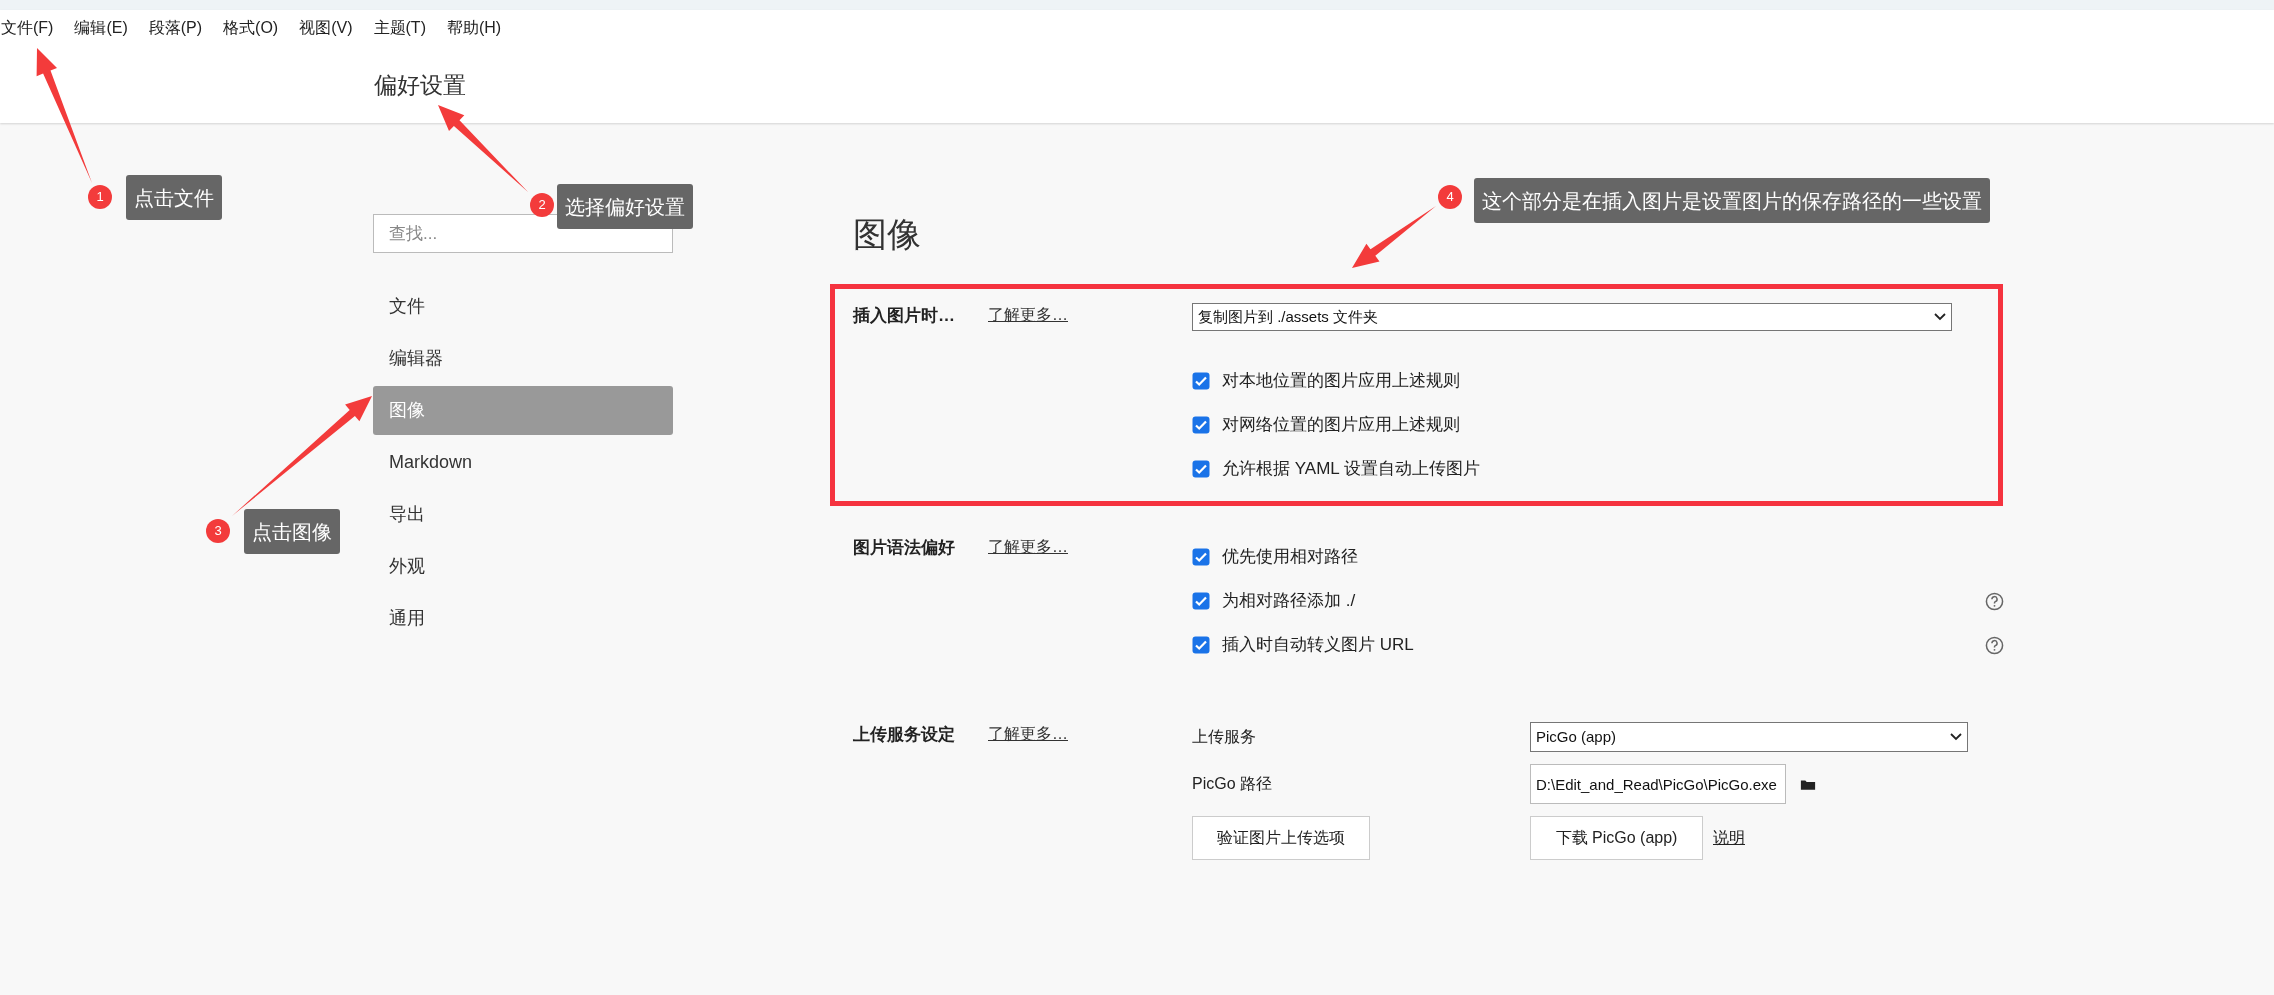 This screenshot has height=995, width=2274. What do you see at coordinates (326, 28) in the screenshot?
I see `menu-item: 视图(V)` at bounding box center [326, 28].